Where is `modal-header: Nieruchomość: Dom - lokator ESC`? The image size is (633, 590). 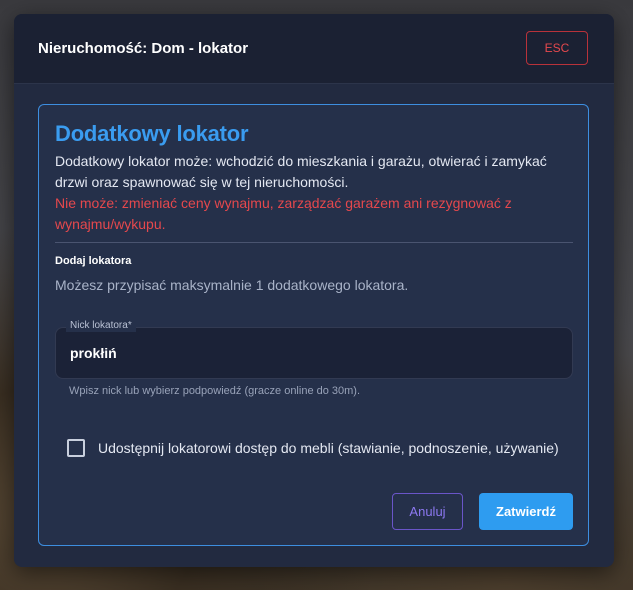 modal-header: Nieruchomość: Dom - lokator ESC is located at coordinates (314, 49).